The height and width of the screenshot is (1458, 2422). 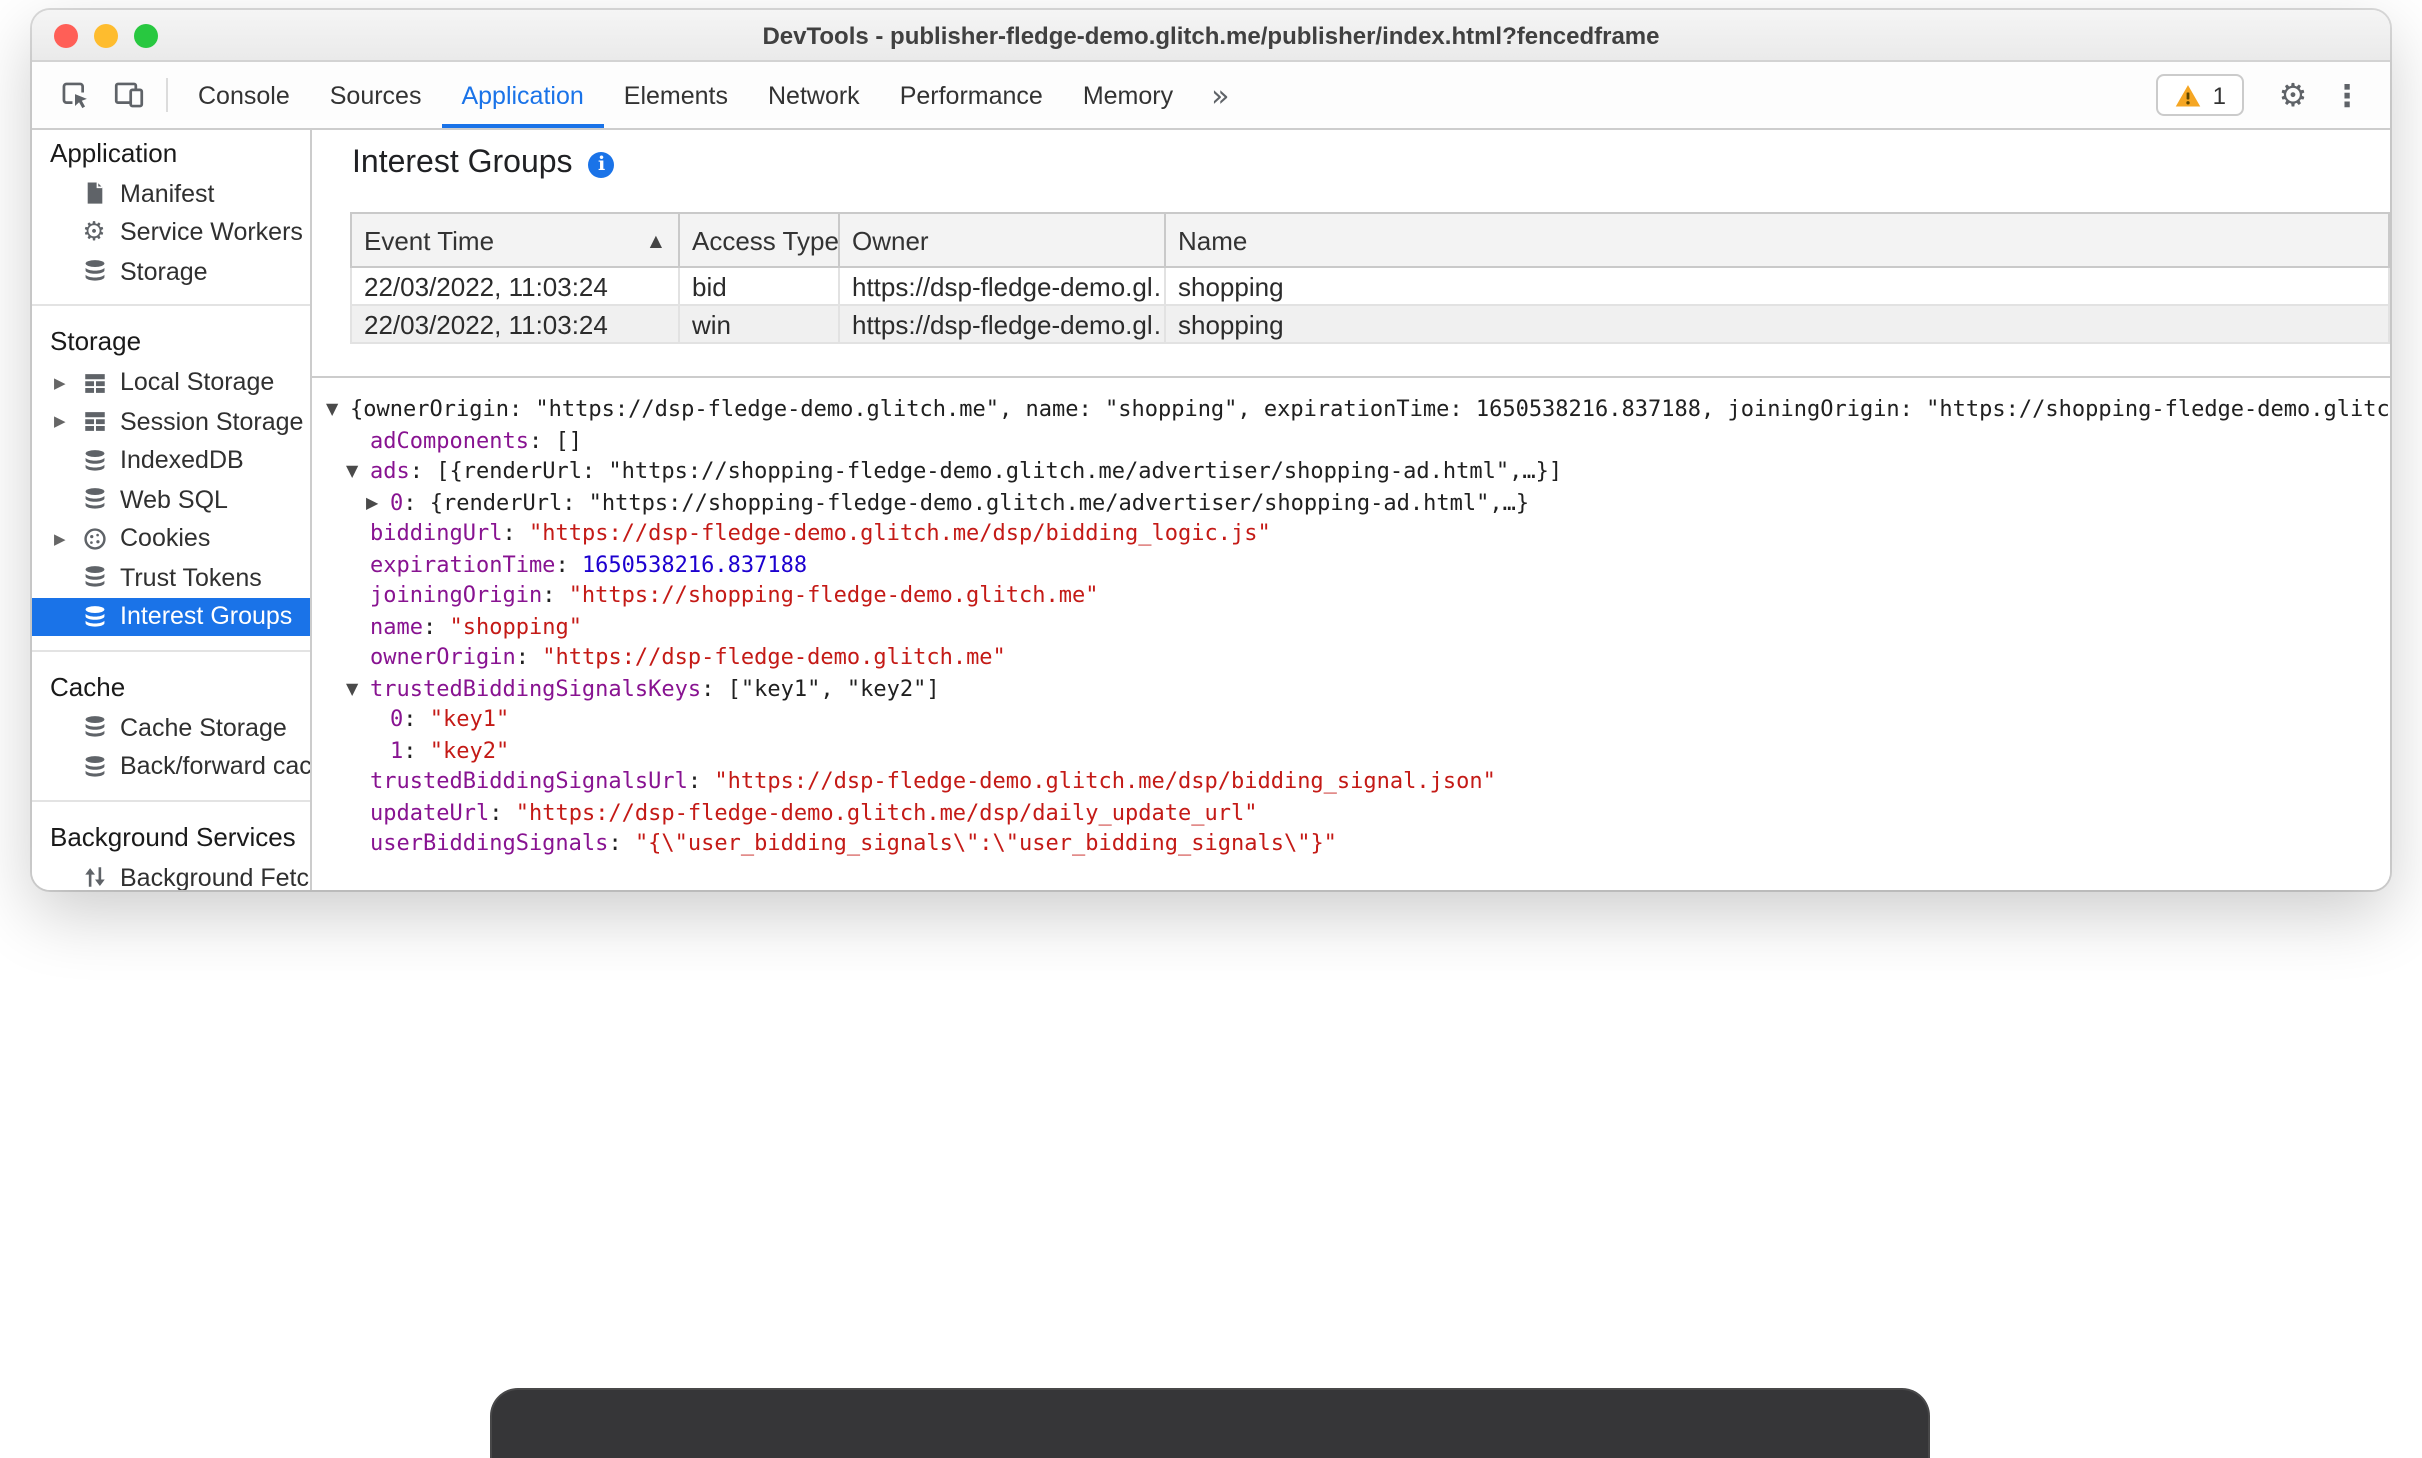 What do you see at coordinates (456, 595) in the screenshot?
I see `json-key: joiningOrigin` at bounding box center [456, 595].